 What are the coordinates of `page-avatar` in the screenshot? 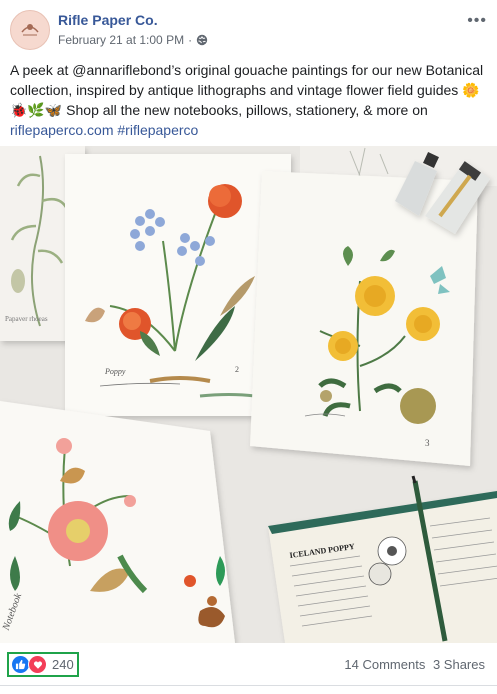 It's located at (30, 30).